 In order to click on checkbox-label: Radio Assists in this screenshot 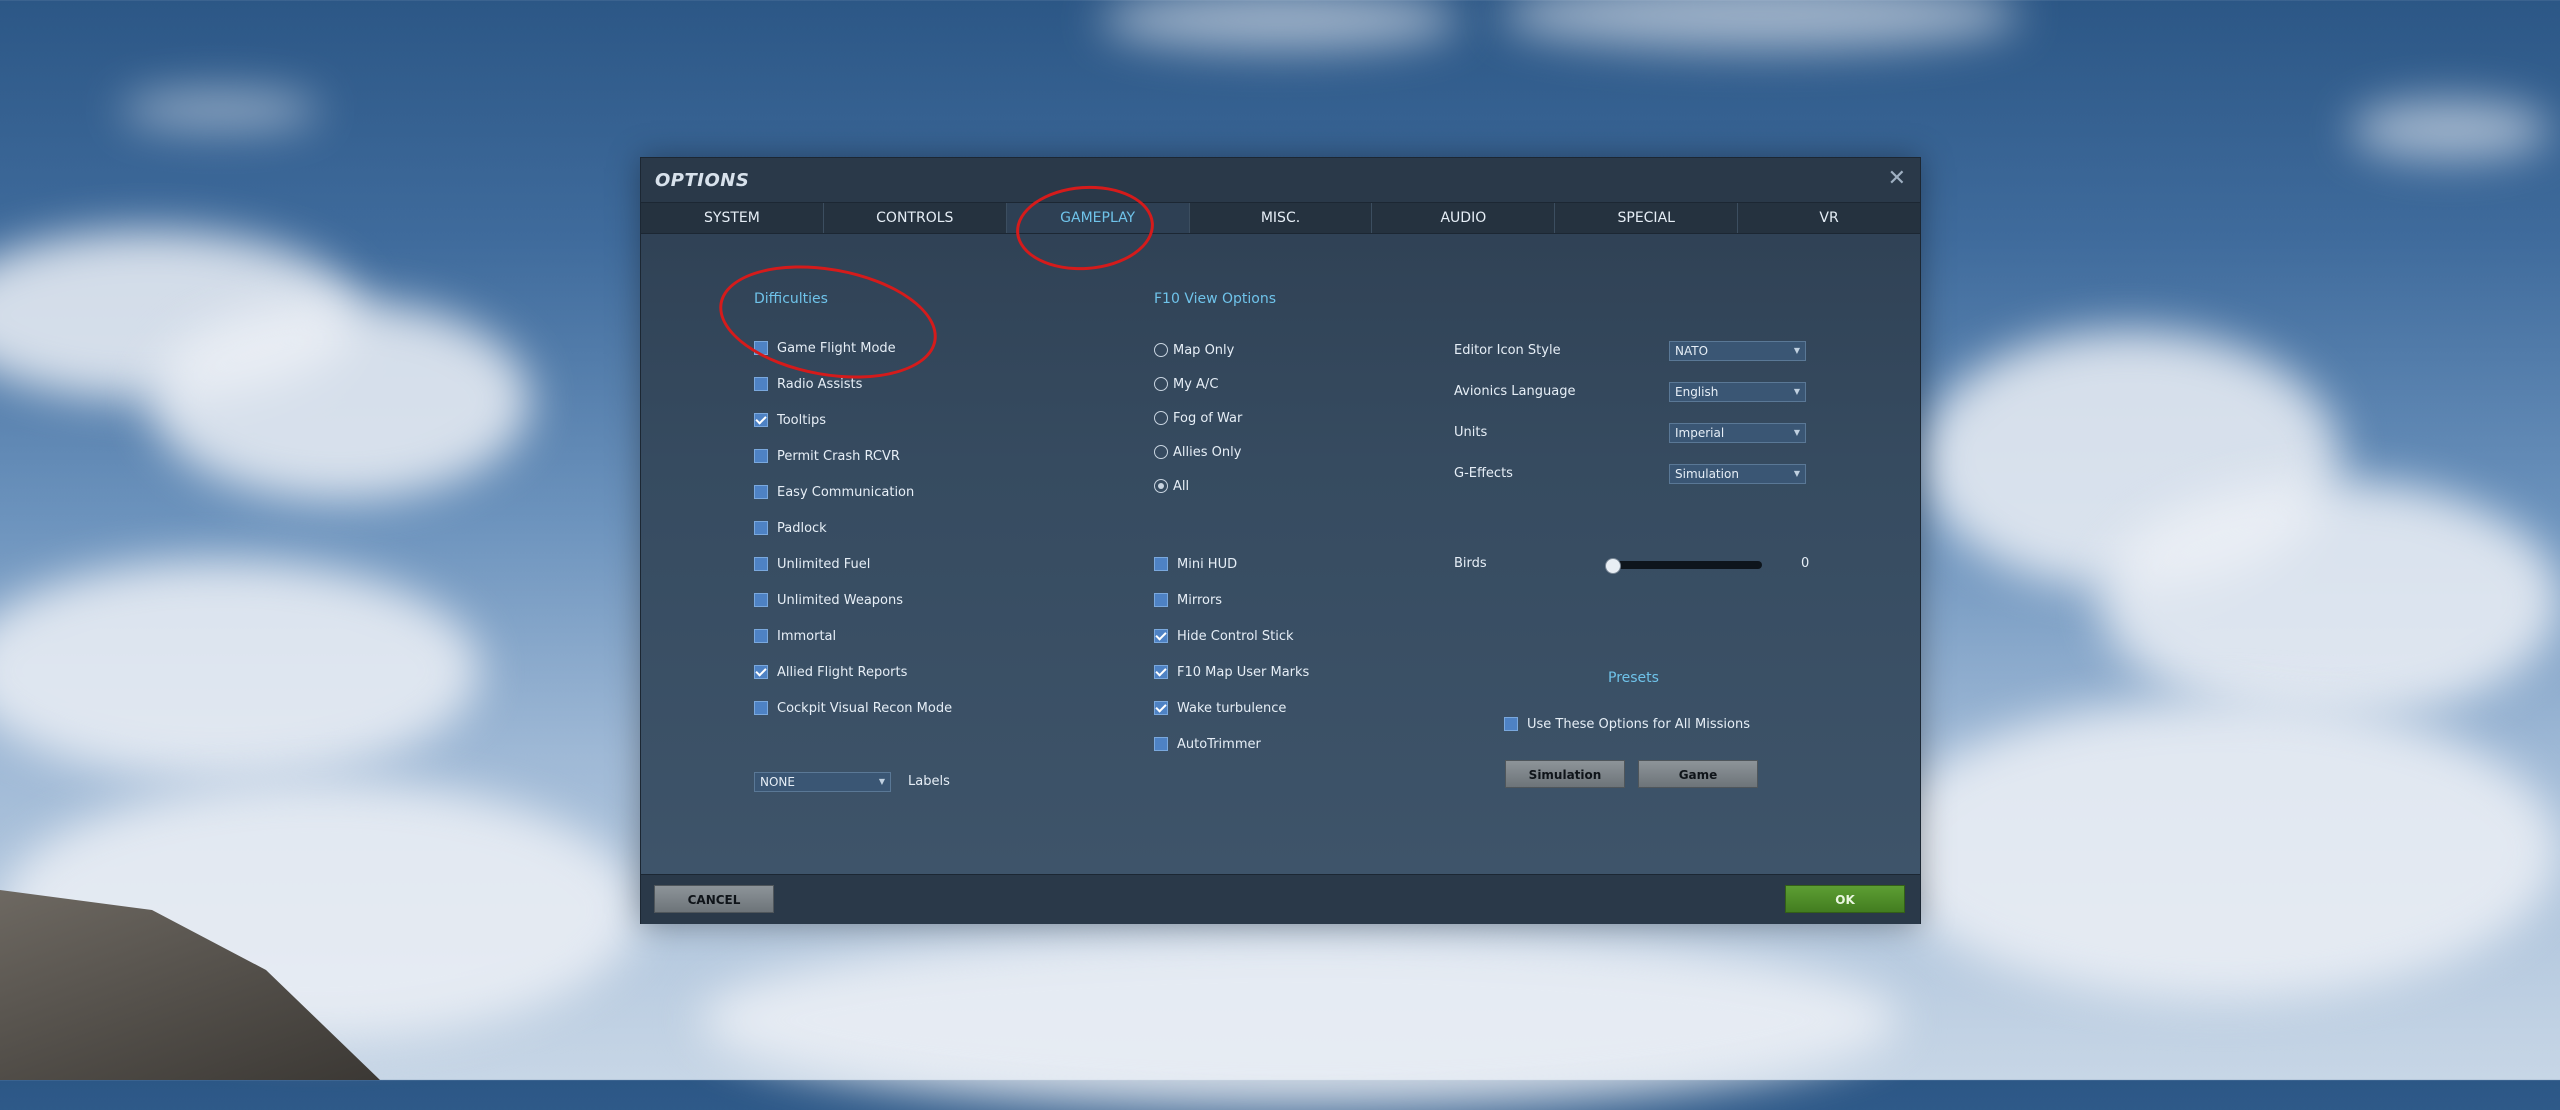, I will do `click(820, 384)`.